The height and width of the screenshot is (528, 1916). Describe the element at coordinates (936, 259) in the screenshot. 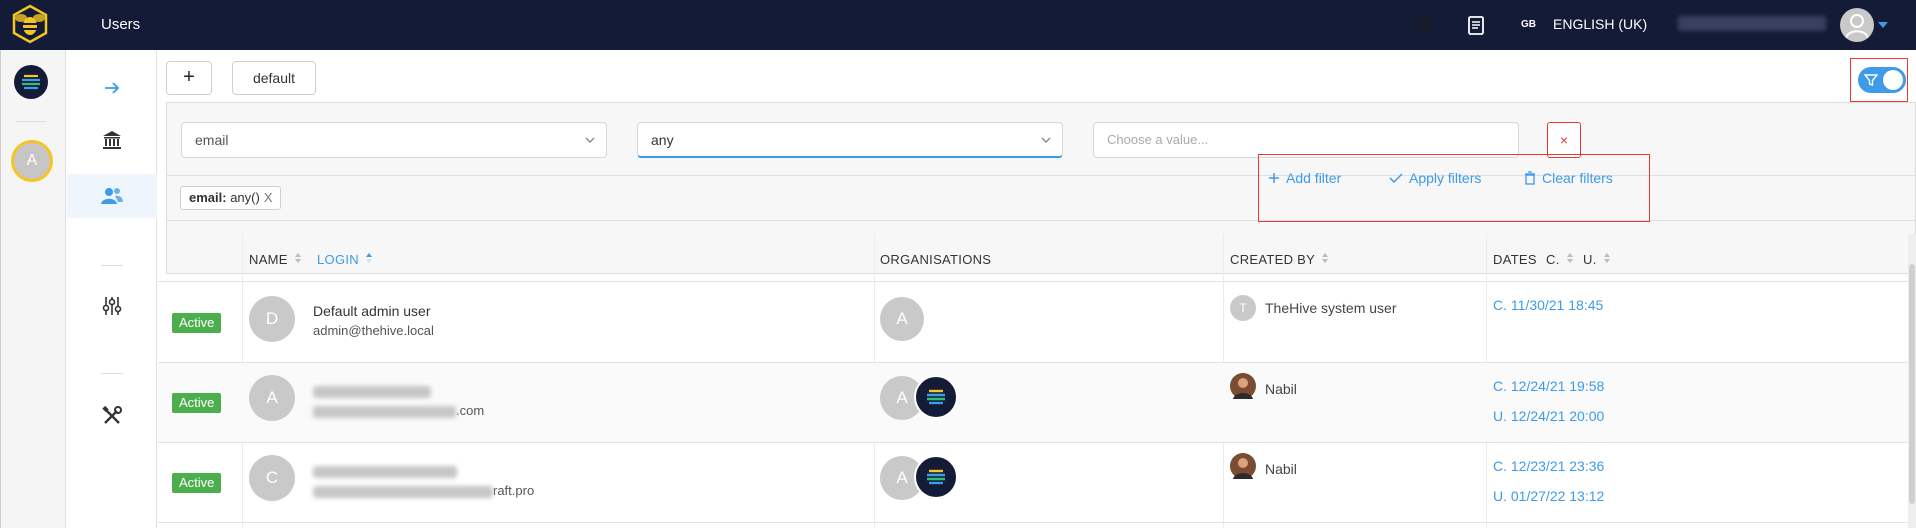

I see `column-organisations: ORGANISATIONS` at that location.